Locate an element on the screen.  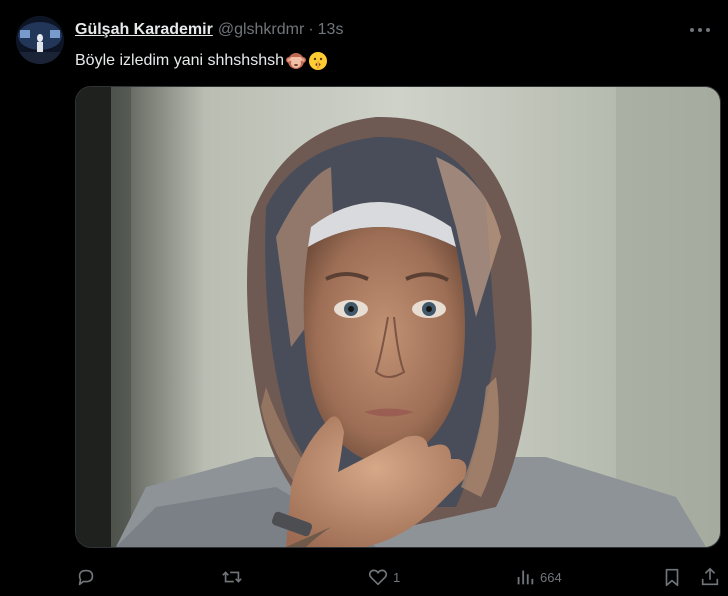
bookmark-button is located at coordinates (672, 577).